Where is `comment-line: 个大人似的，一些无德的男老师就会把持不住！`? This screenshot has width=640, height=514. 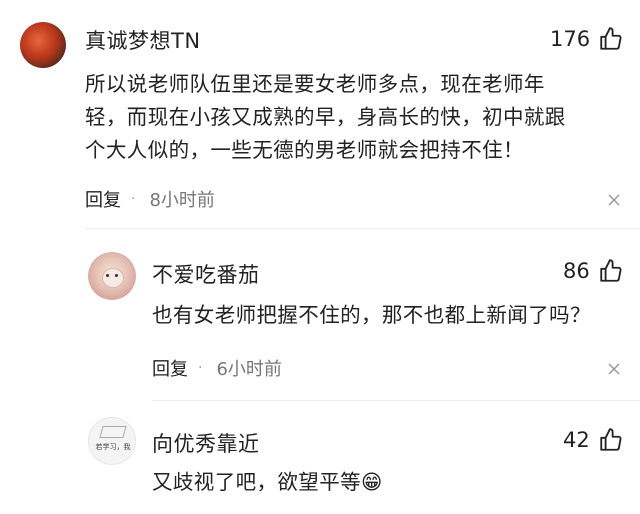 comment-line: 个大人似的，一些无德的男老师就会把持不住！ is located at coordinates (304, 150).